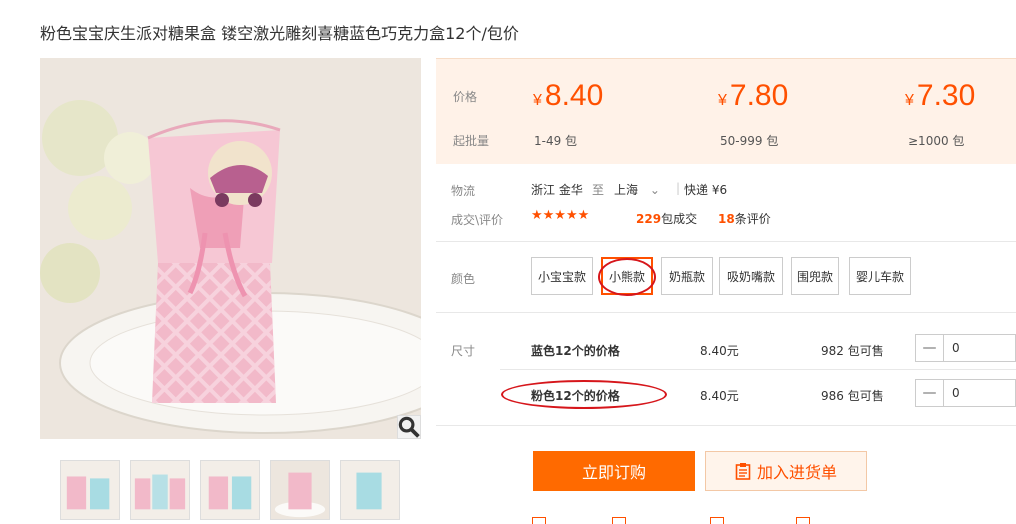 This screenshot has height=524, width=1016. I want to click on ship-from: 浙江 金华, so click(557, 190).